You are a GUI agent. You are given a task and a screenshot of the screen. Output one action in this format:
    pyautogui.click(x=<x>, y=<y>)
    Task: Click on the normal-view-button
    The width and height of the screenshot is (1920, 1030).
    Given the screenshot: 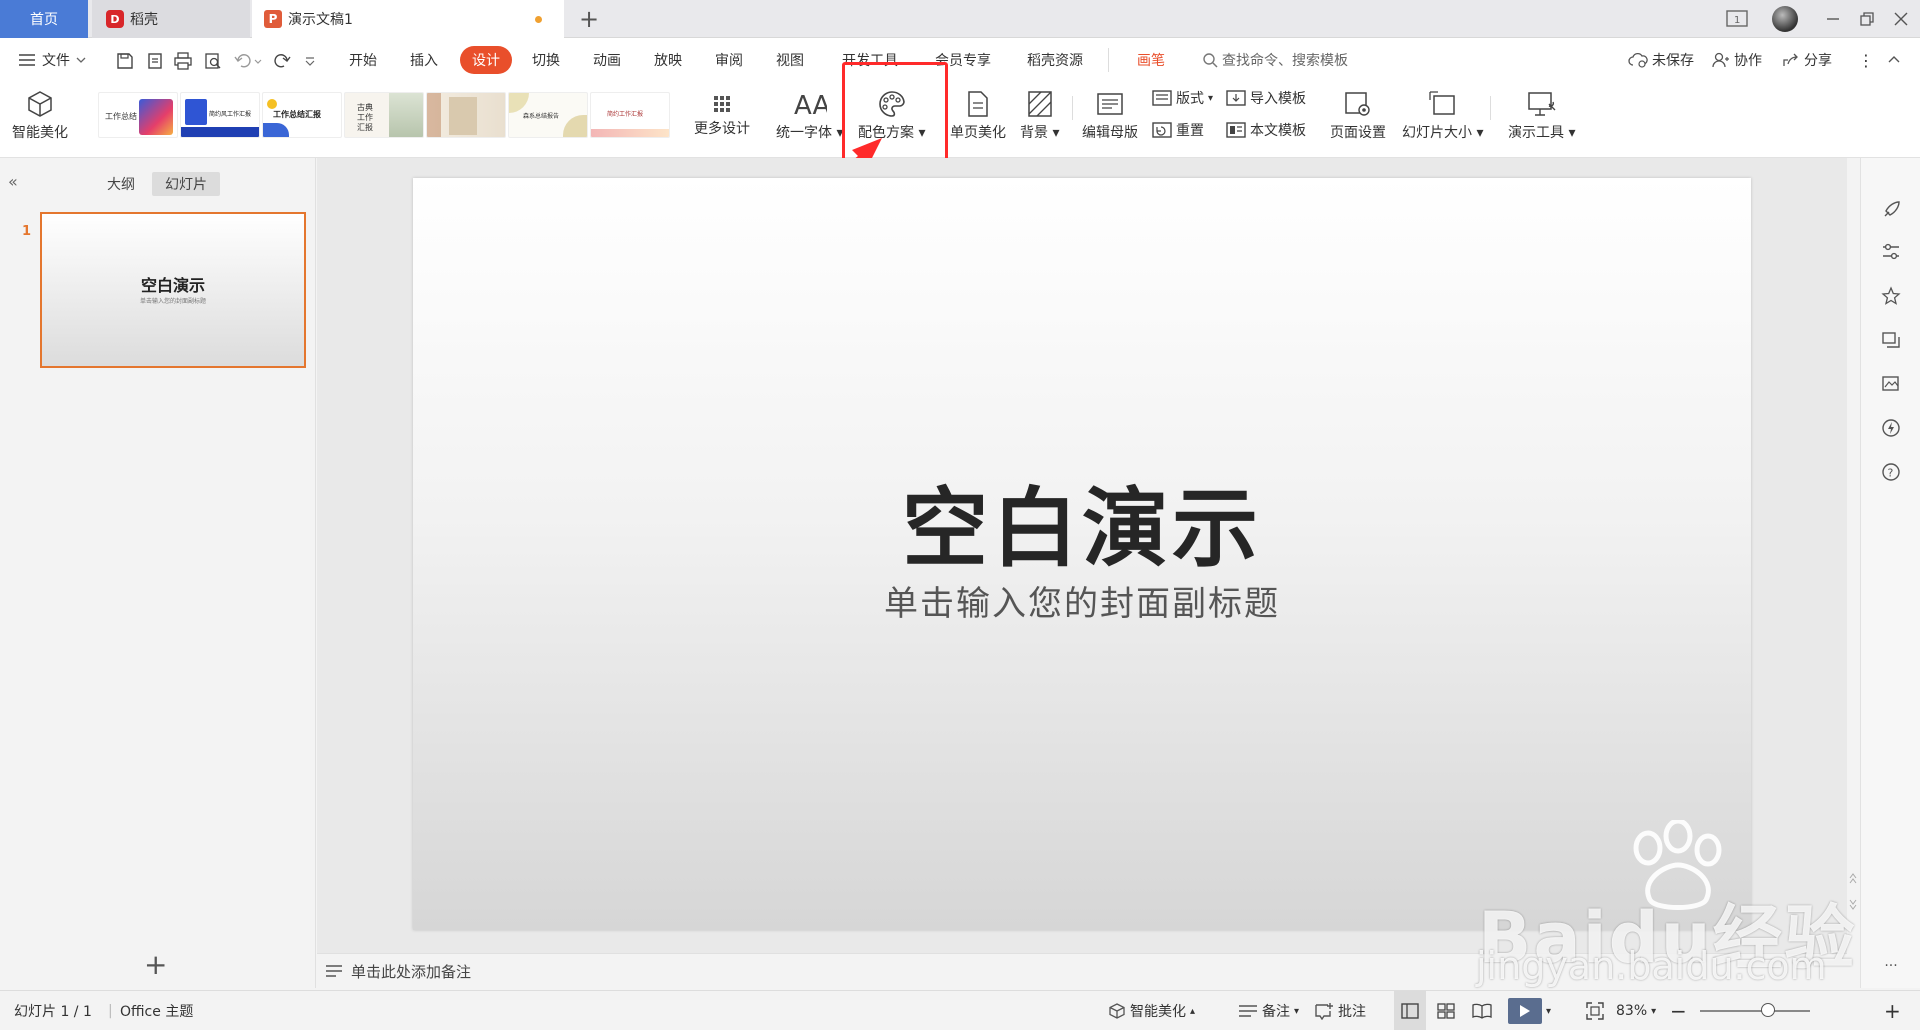 What is the action you would take?
    pyautogui.click(x=1410, y=1010)
    